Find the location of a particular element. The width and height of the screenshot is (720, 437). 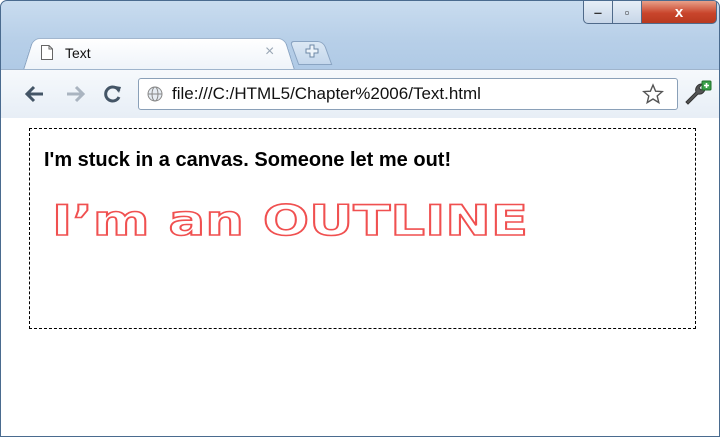

minimize-button: ‒ is located at coordinates (598, 12).